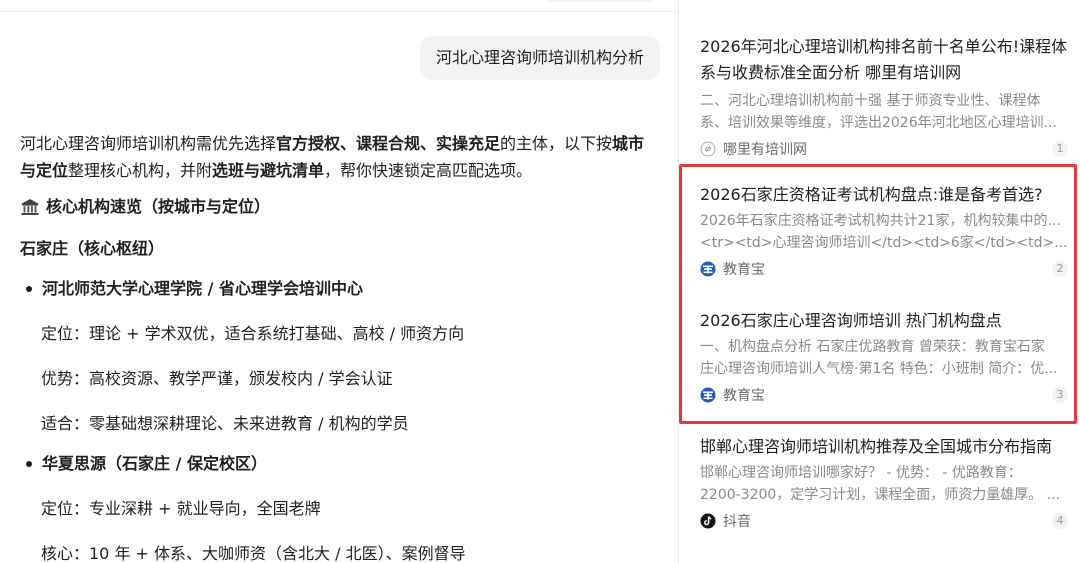 This screenshot has height=563, width=1080. Describe the element at coordinates (253, 553) in the screenshot. I see `institution-detail: 核心：10 年 + 体系、大咖师资（含北大 / 北医）、案例督导` at that location.